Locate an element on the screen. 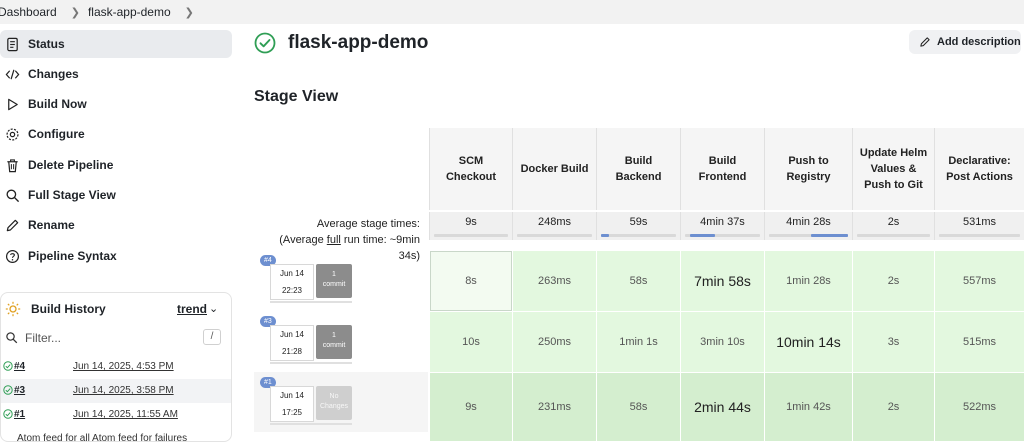 This screenshot has width=1024, height=444. sidebar-item-label: Changes is located at coordinates (53, 74).